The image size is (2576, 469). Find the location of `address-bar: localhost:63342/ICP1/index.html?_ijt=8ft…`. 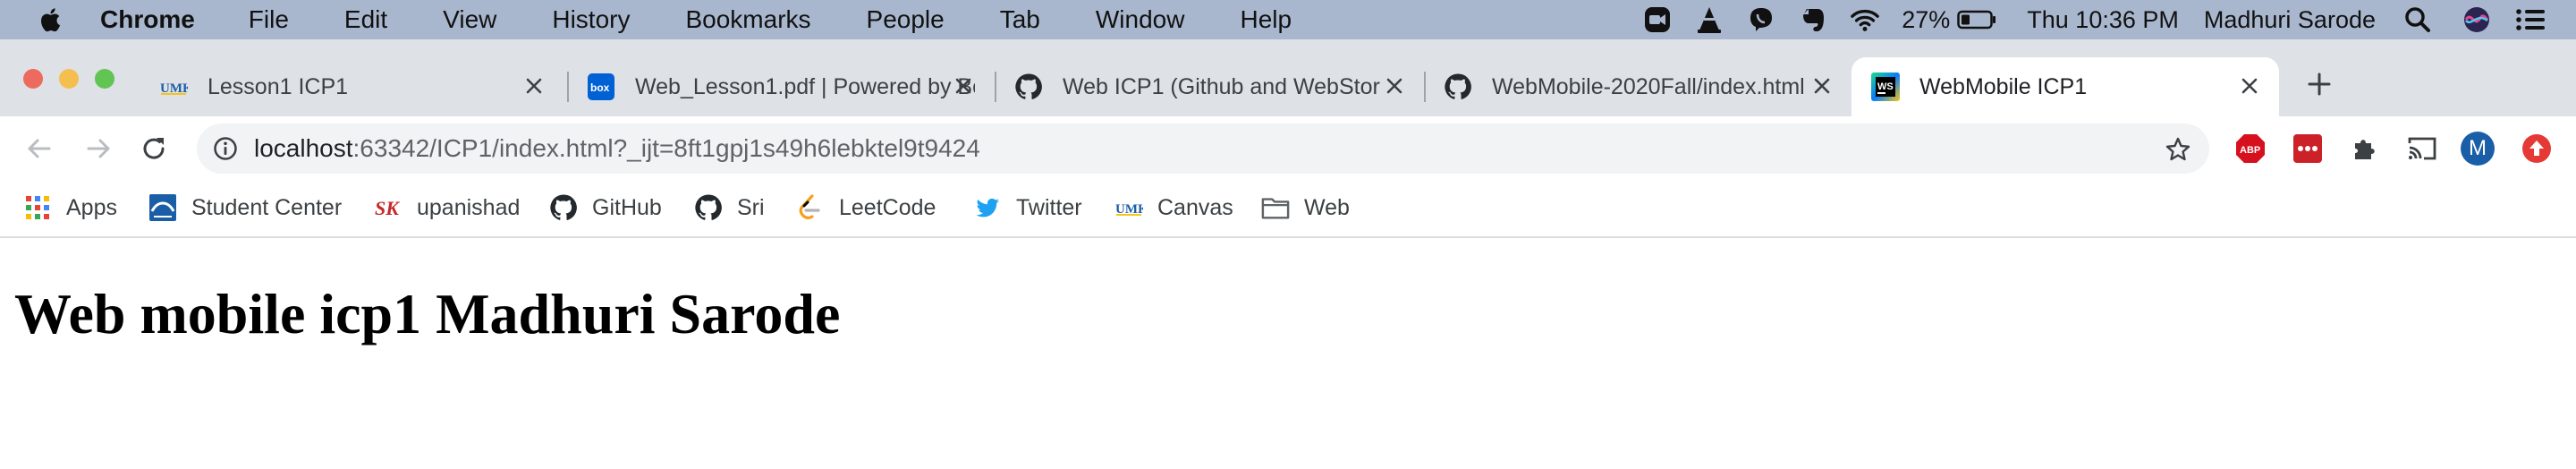

address-bar: localhost:63342/ICP1/index.html?_ijt=8ft… is located at coordinates (1203, 149).